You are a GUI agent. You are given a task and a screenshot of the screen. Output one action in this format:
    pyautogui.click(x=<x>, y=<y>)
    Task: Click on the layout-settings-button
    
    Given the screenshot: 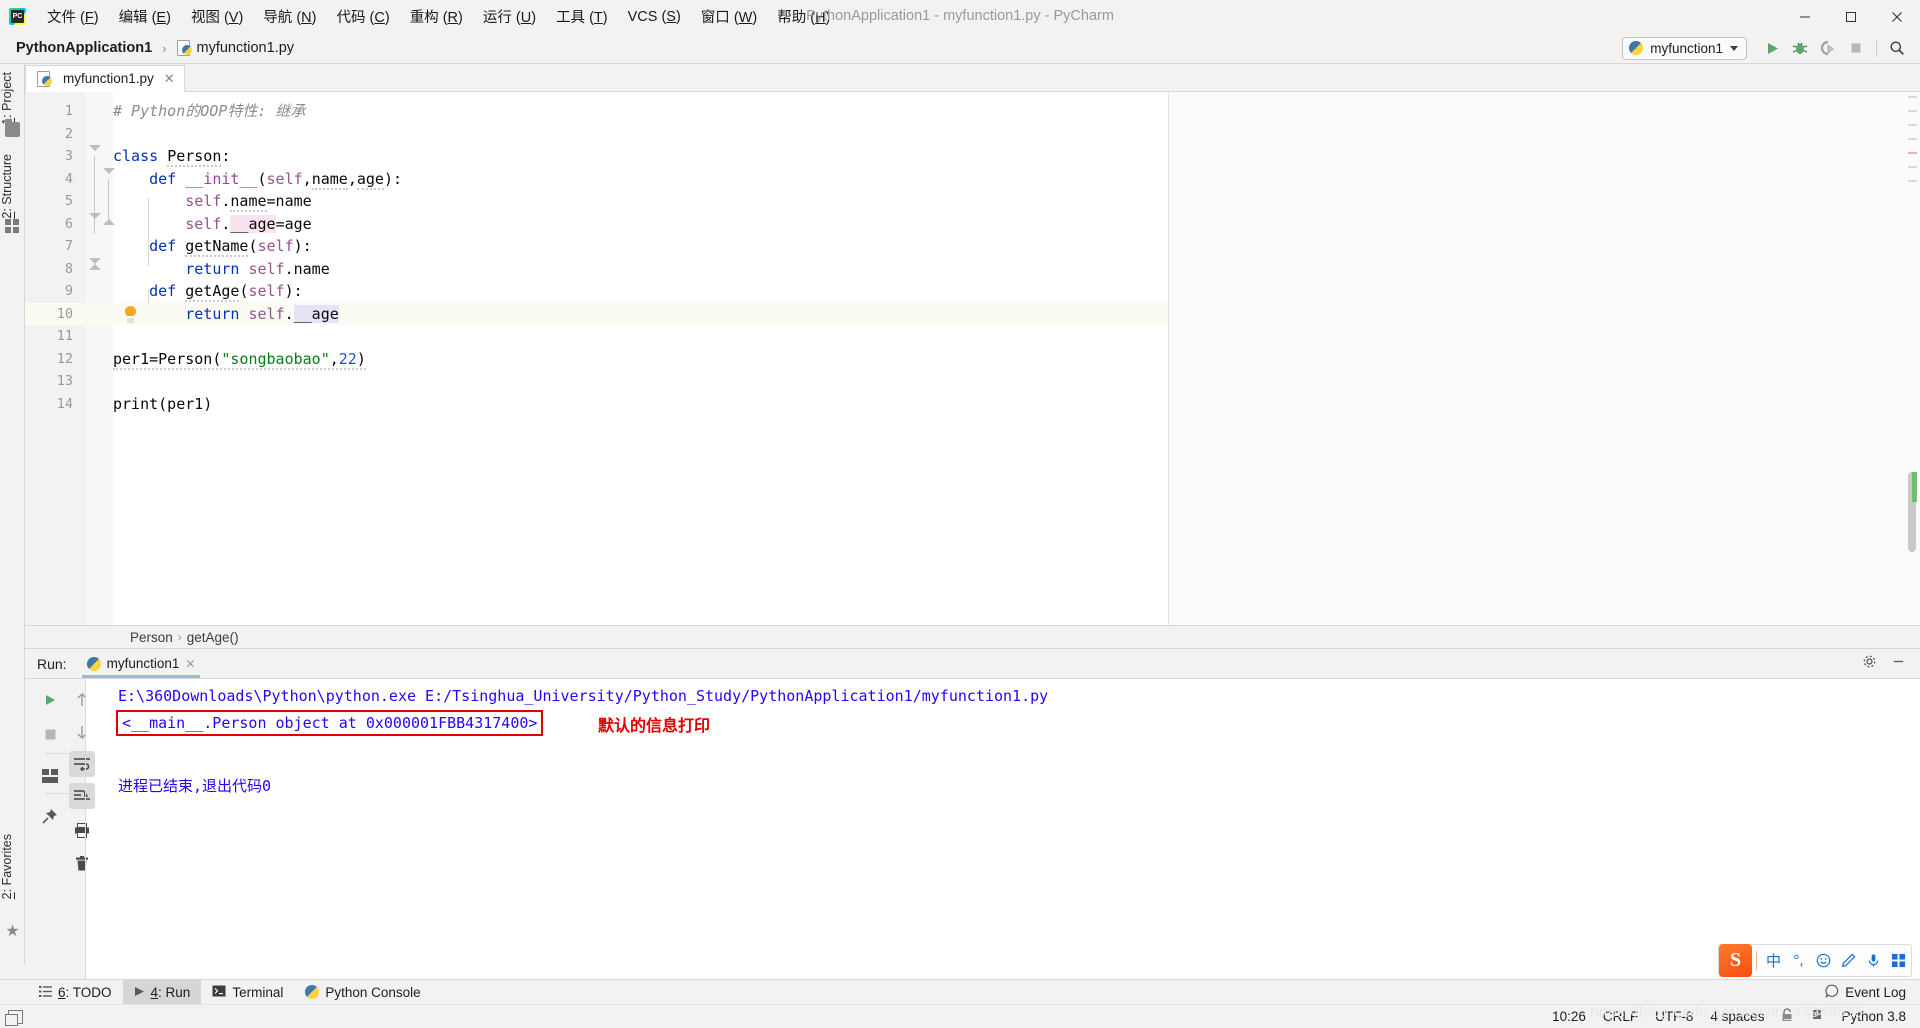 What is the action you would take?
    pyautogui.click(x=50, y=776)
    